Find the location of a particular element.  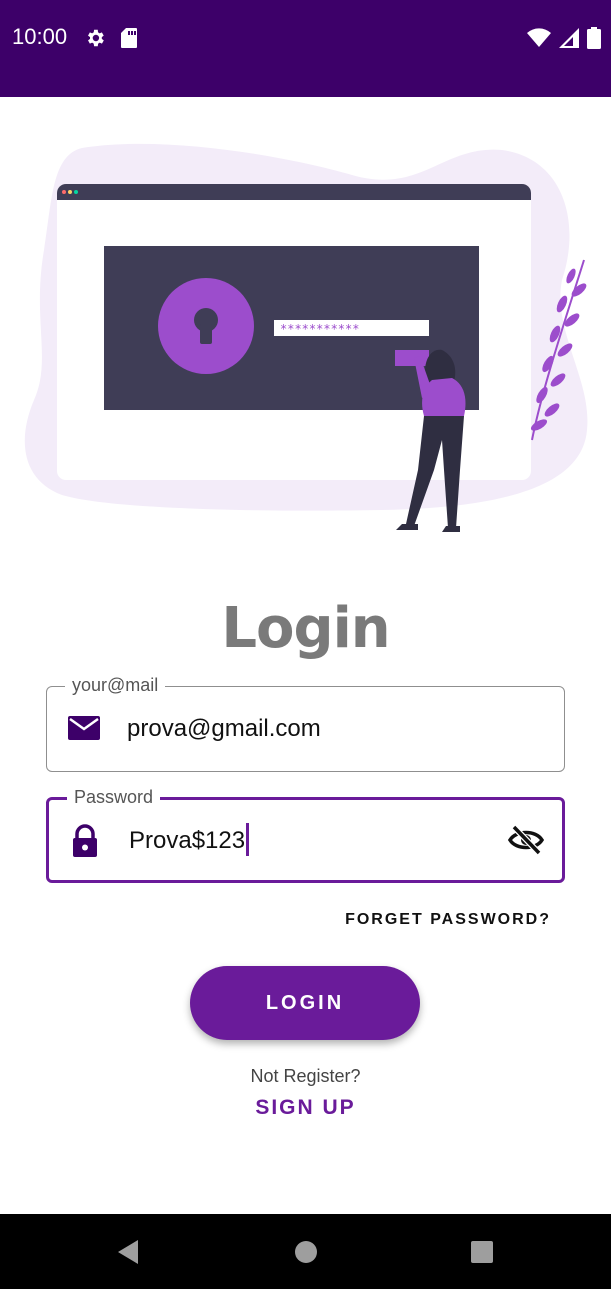

email-input: prova@gmail.com is located at coordinates (224, 729).